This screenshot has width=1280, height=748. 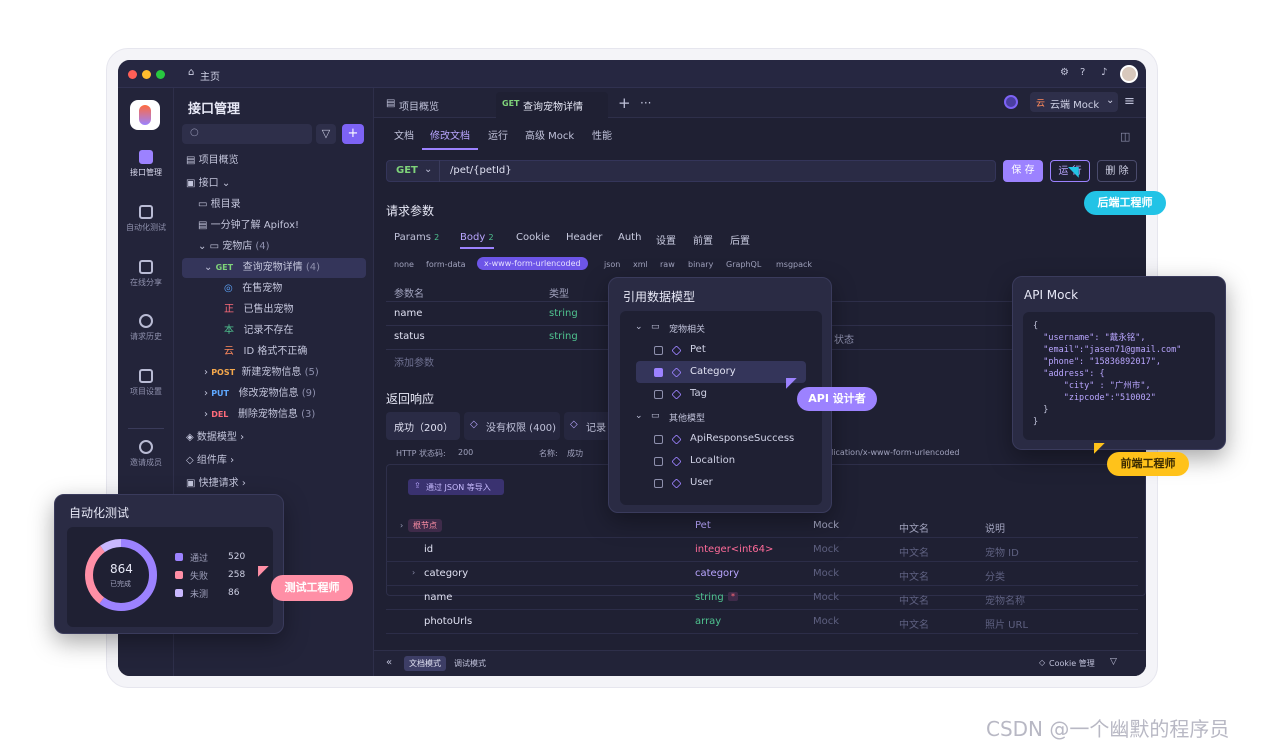 I want to click on filter-icon: ▽, so click(x=326, y=133).